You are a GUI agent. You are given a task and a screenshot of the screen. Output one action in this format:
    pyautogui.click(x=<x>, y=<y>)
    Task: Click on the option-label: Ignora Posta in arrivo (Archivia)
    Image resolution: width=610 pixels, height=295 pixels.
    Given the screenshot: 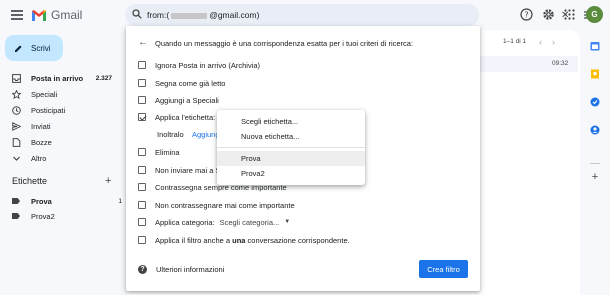 What is the action you would take?
    pyautogui.click(x=208, y=65)
    